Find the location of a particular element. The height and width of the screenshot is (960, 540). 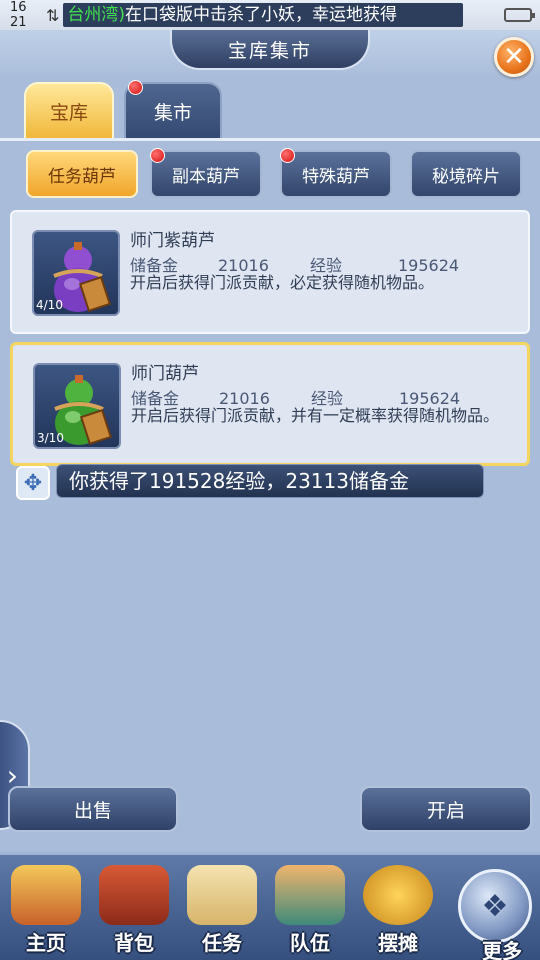

category-special-badge is located at coordinates (287, 155).